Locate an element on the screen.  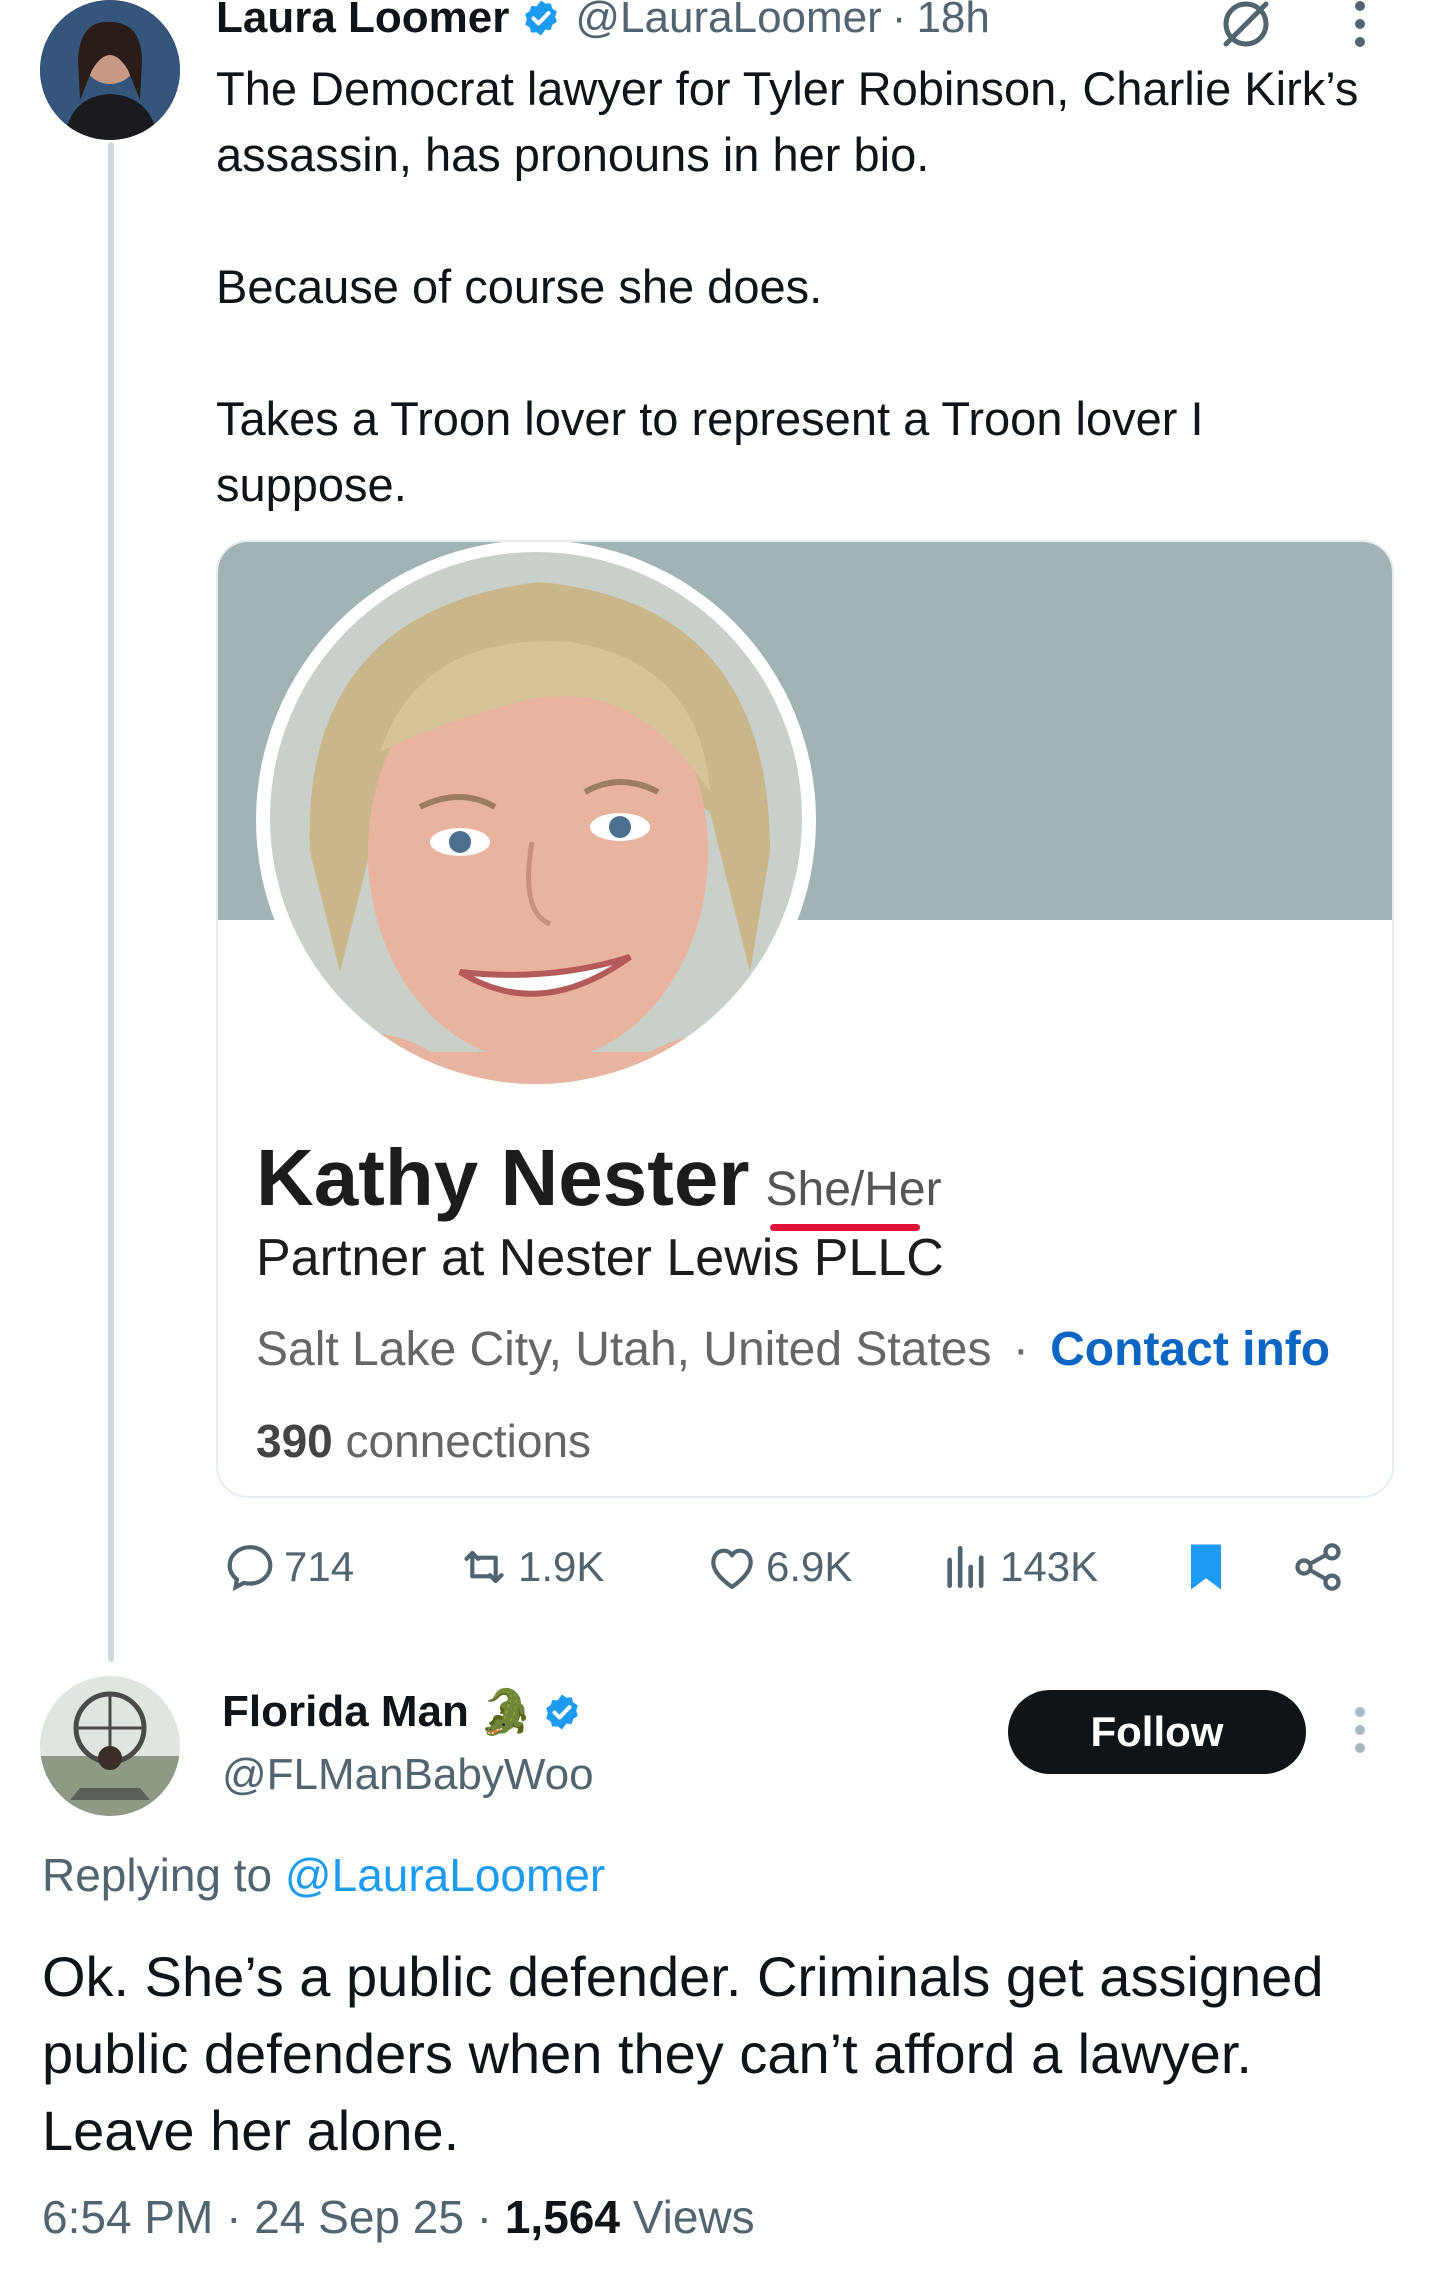
views-button: 143K is located at coordinates (1018, 1567).